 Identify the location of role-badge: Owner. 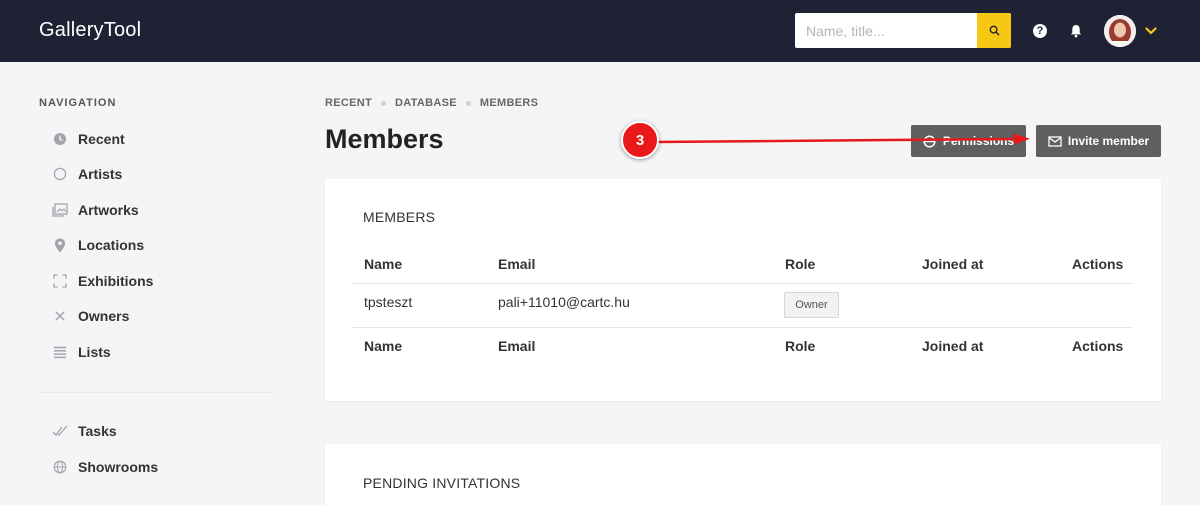
(811, 305).